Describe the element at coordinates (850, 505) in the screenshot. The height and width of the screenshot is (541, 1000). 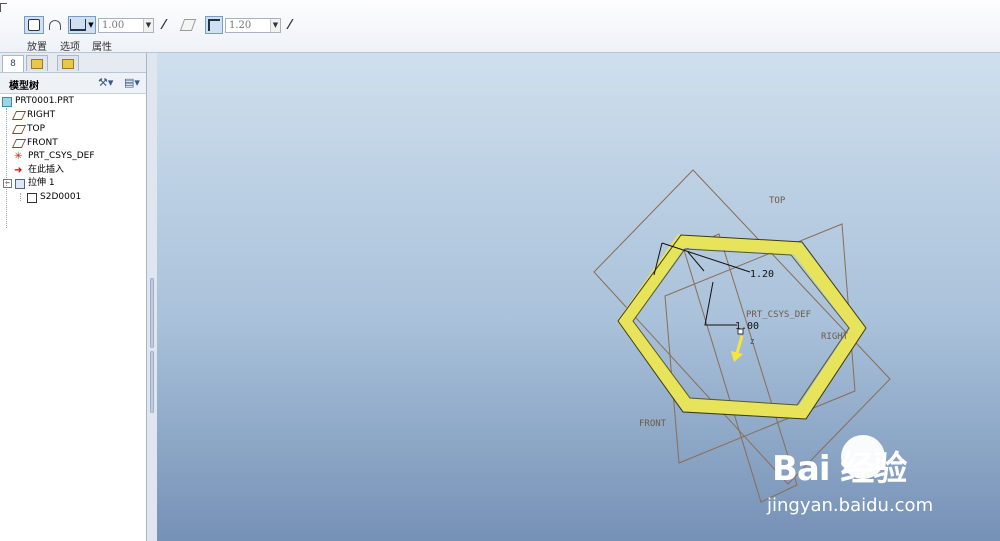
I see `watermark-url: jingyan.baidu.com` at that location.